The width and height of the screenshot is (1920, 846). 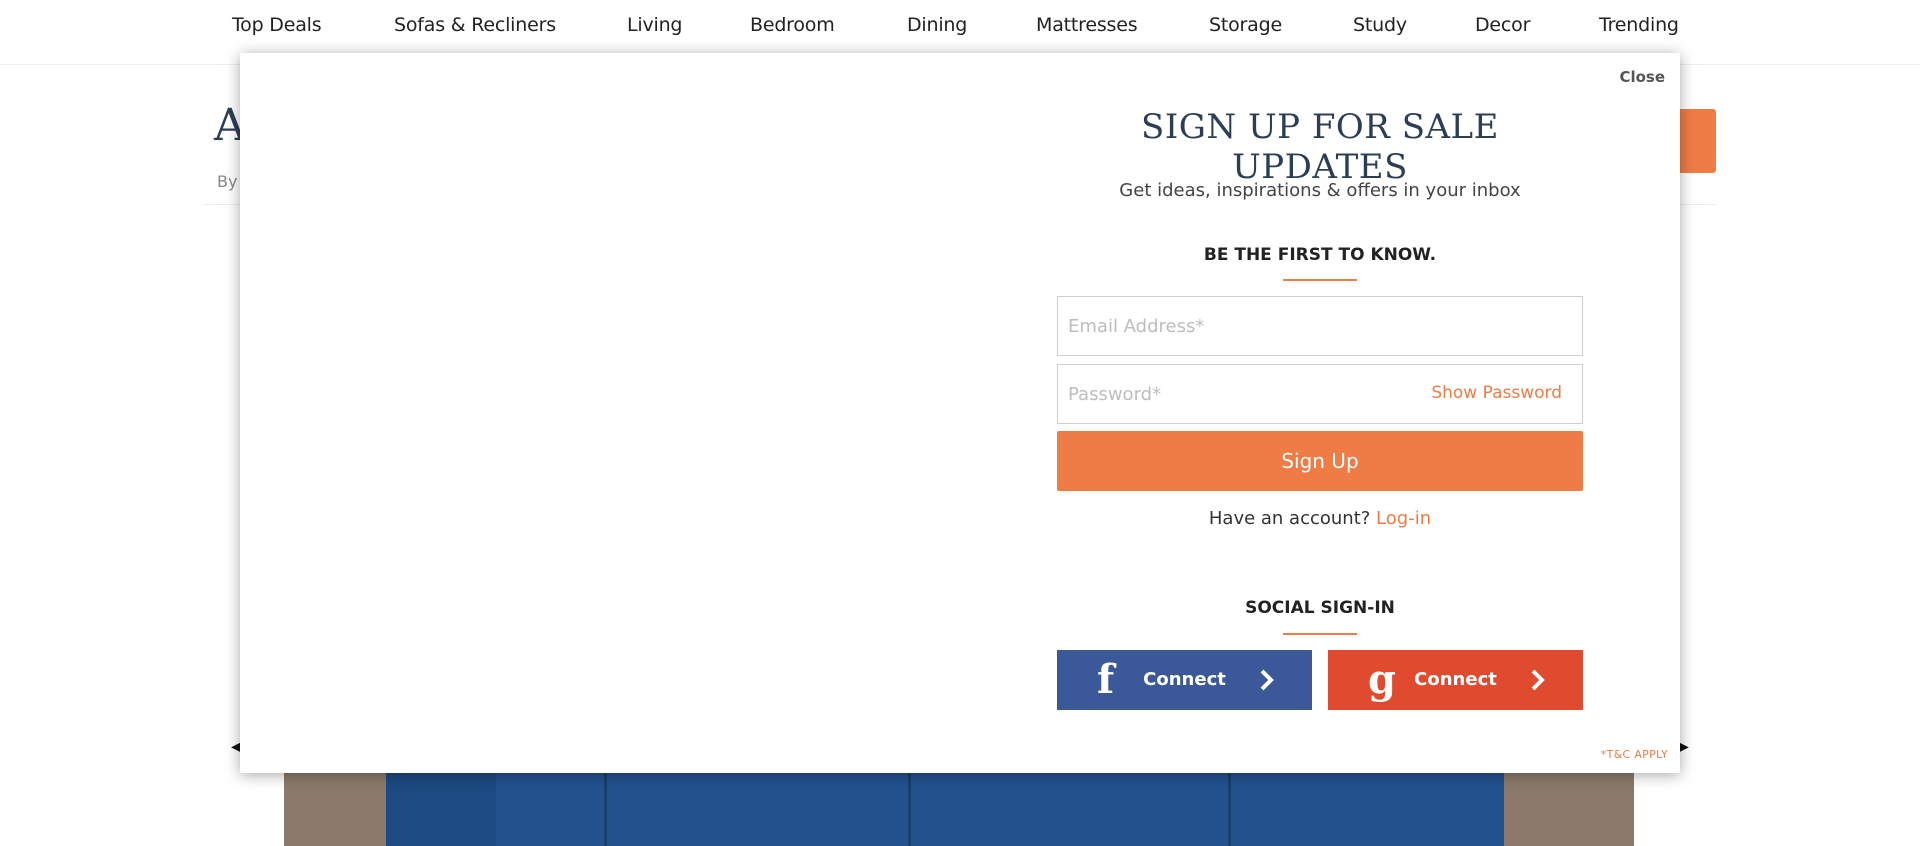 What do you see at coordinates (1380, 25) in the screenshot?
I see `nav-item-study: Study` at bounding box center [1380, 25].